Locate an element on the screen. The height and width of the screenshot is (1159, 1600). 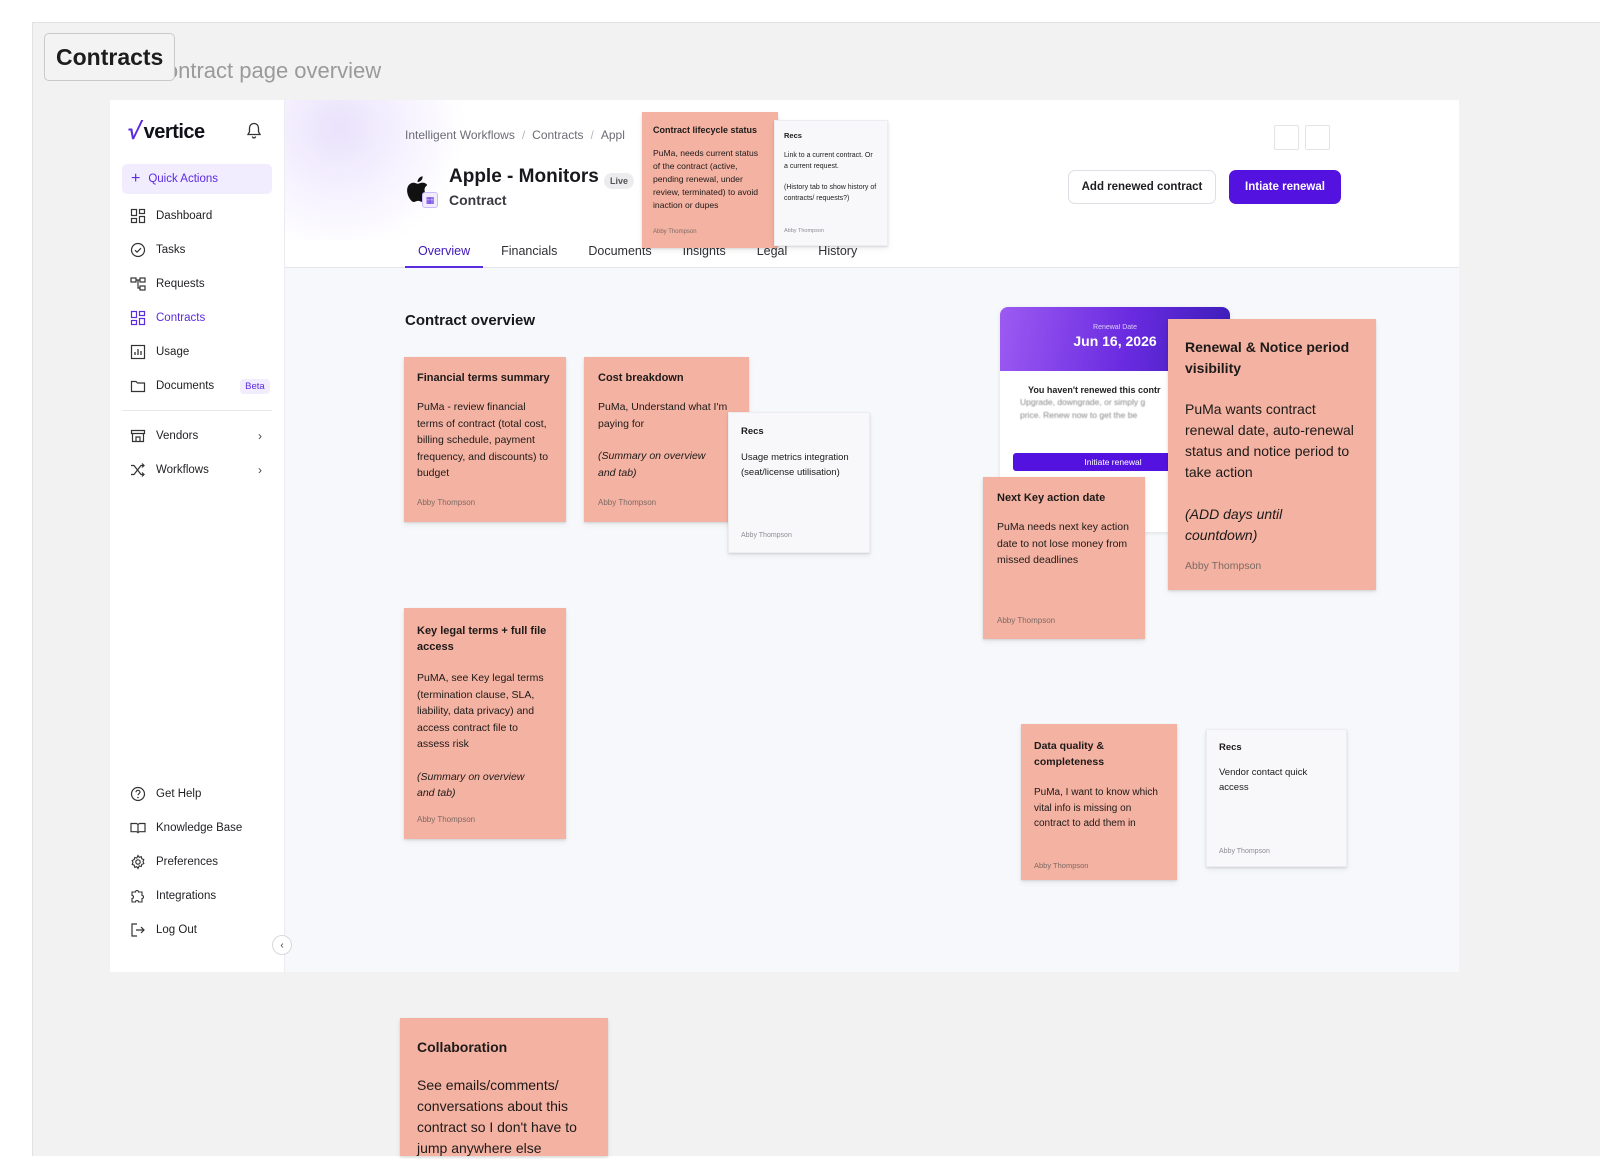
sidebar-item-contracts: Contracts is located at coordinates (197, 318).